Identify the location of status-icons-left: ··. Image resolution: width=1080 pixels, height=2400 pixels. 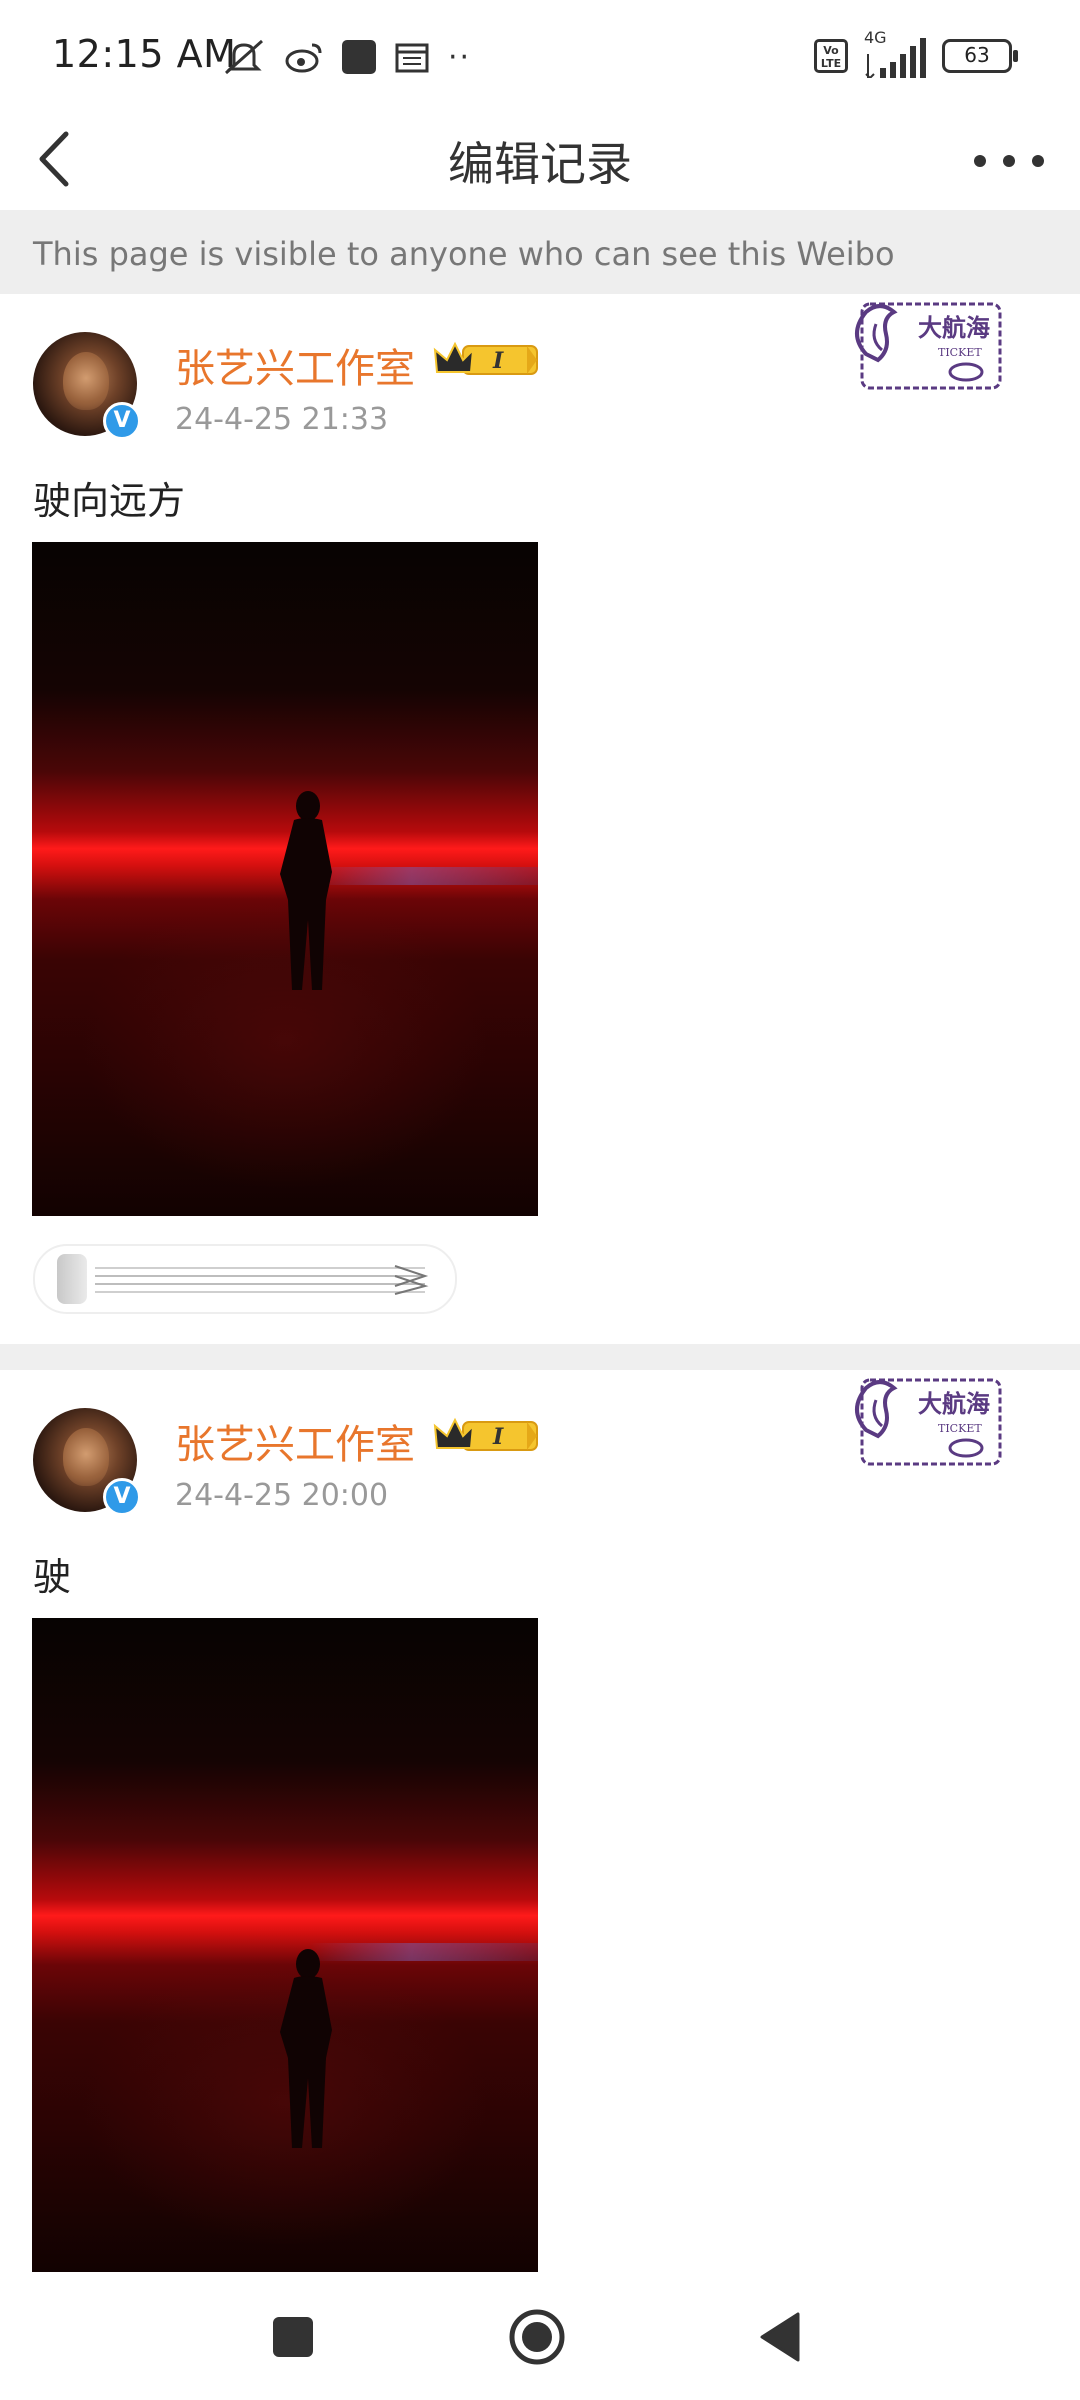
(346, 57).